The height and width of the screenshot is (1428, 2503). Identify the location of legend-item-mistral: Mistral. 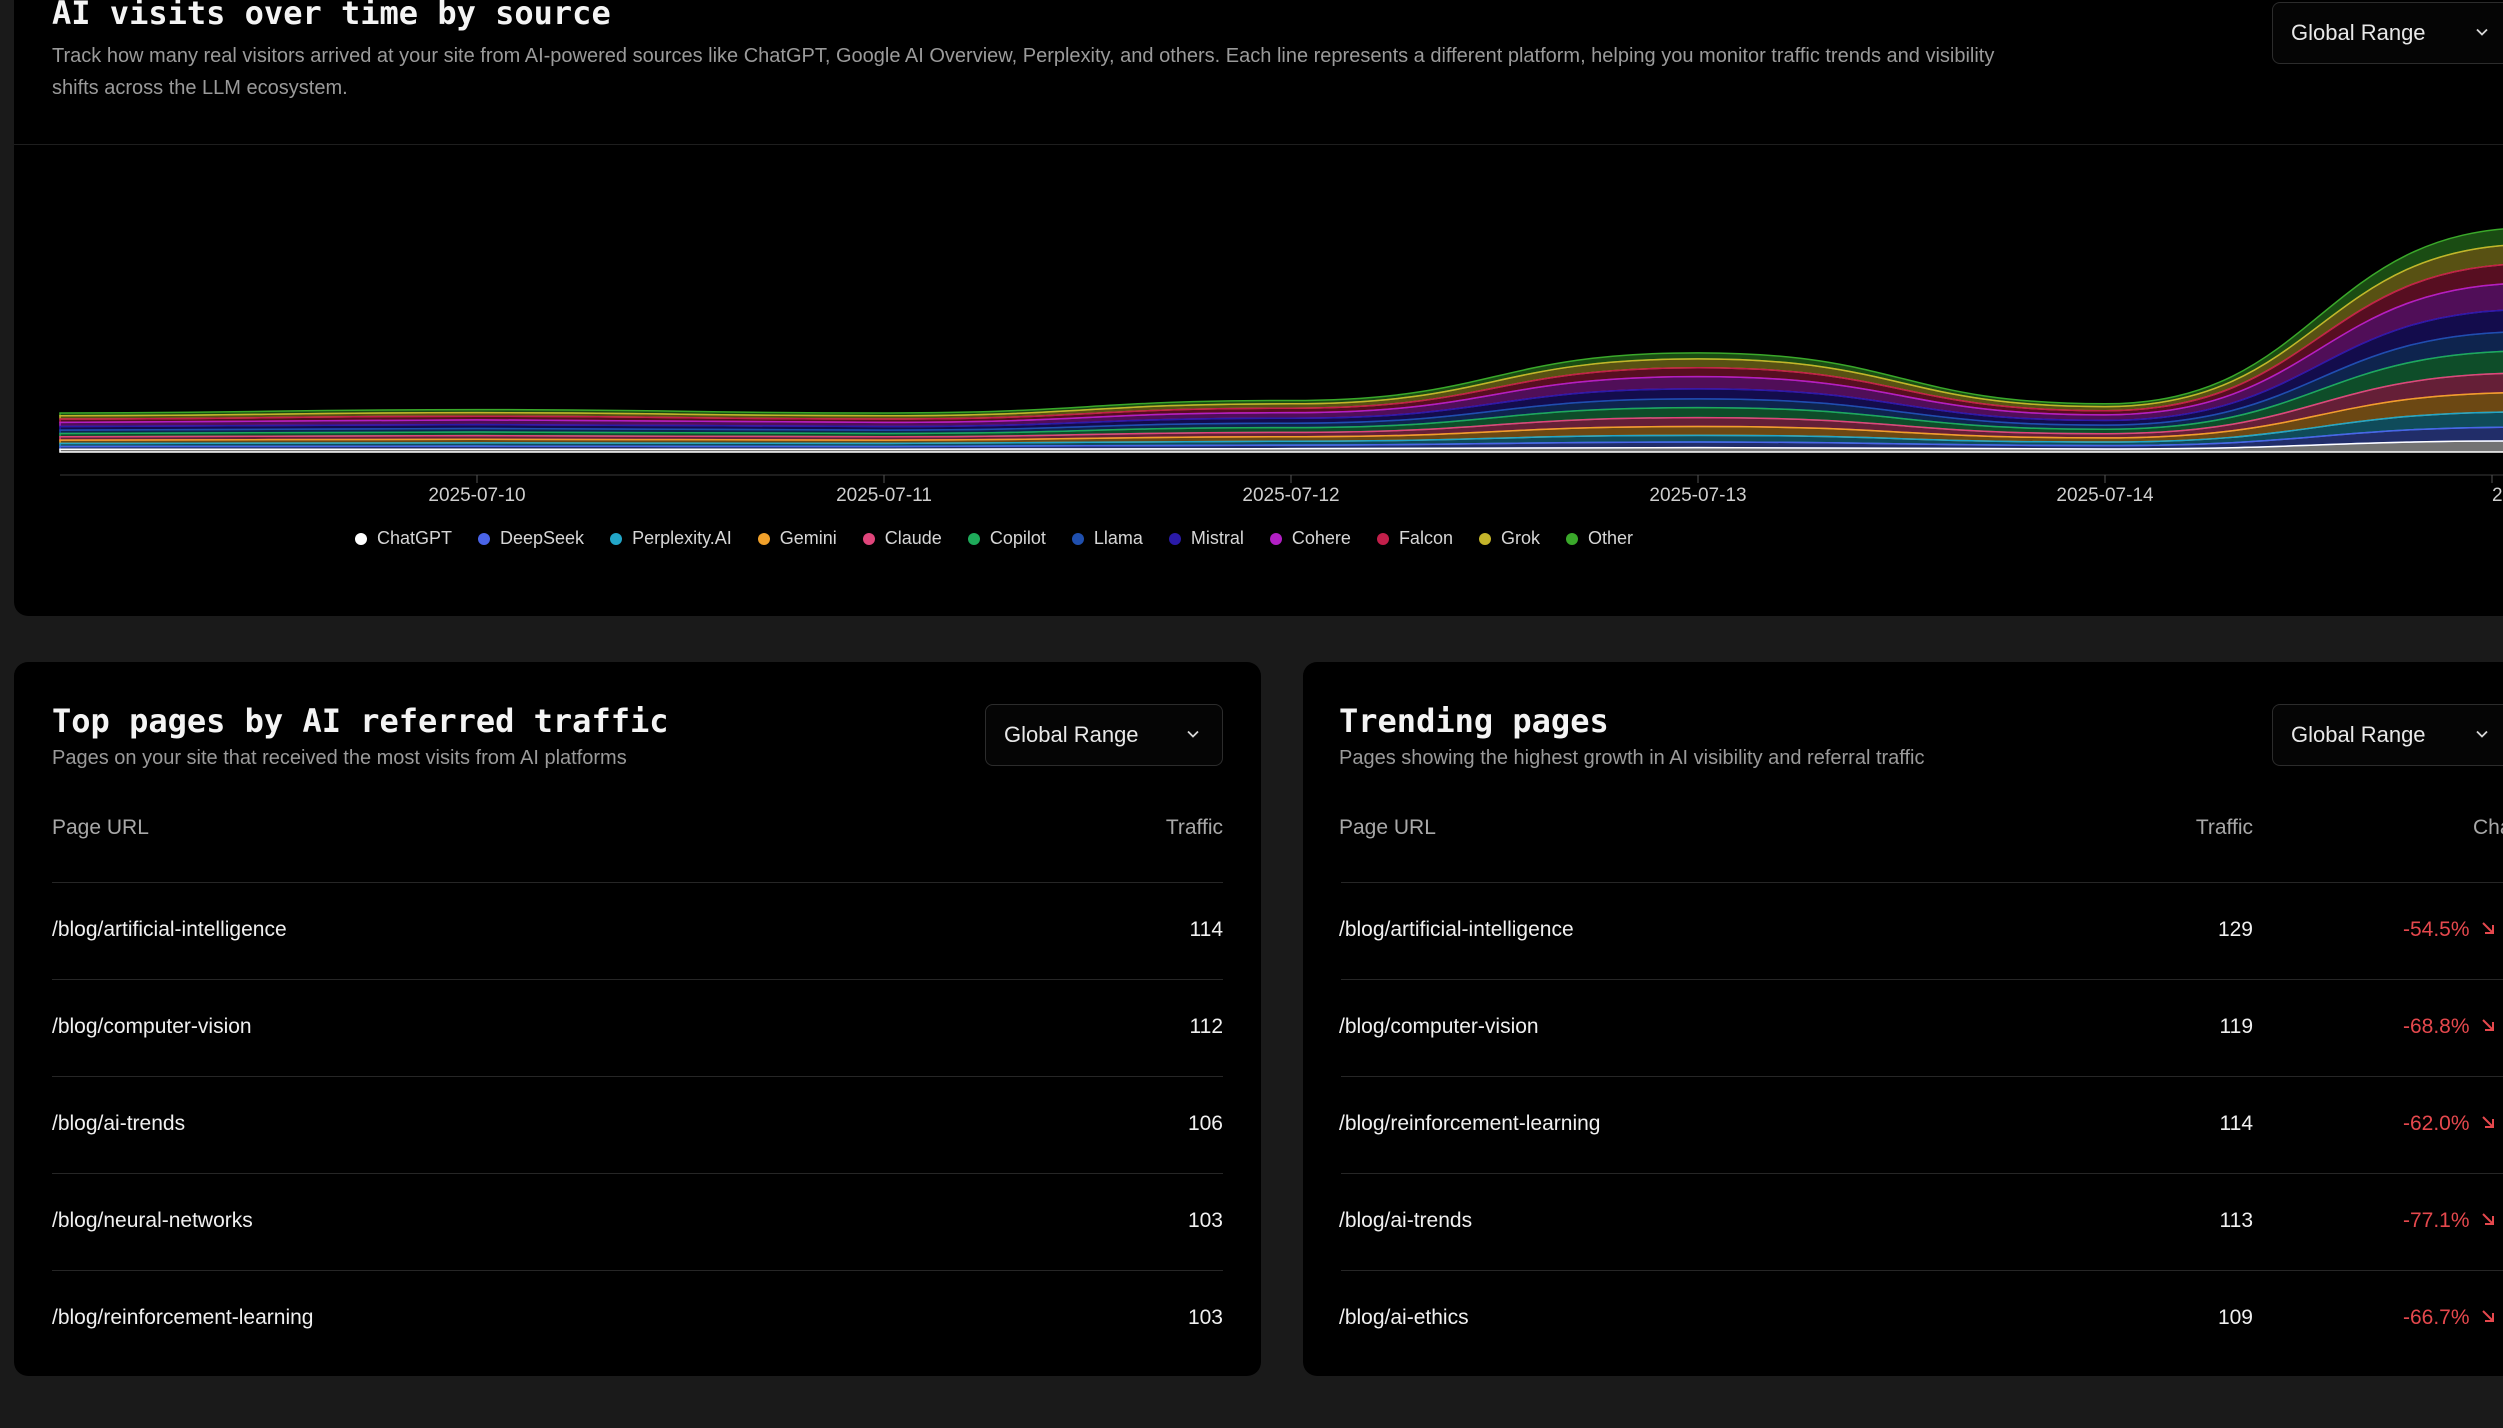
(1206, 538).